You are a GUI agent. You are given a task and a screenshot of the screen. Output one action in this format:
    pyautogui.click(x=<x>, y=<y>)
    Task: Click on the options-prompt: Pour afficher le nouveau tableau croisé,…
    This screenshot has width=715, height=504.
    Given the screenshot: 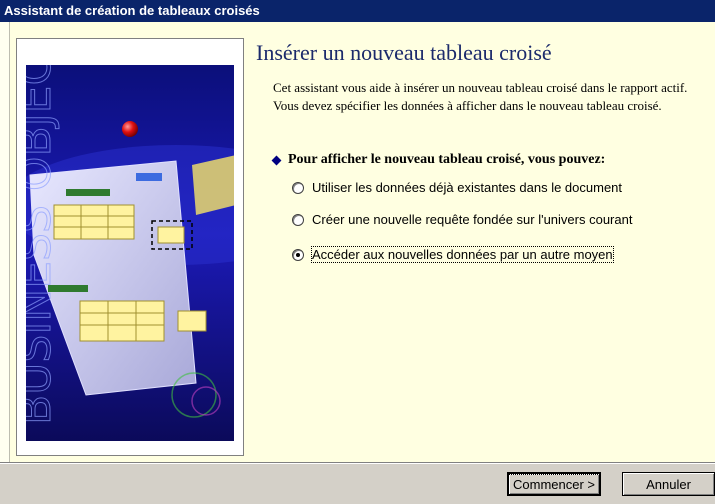 What is the action you would take?
    pyautogui.click(x=438, y=160)
    